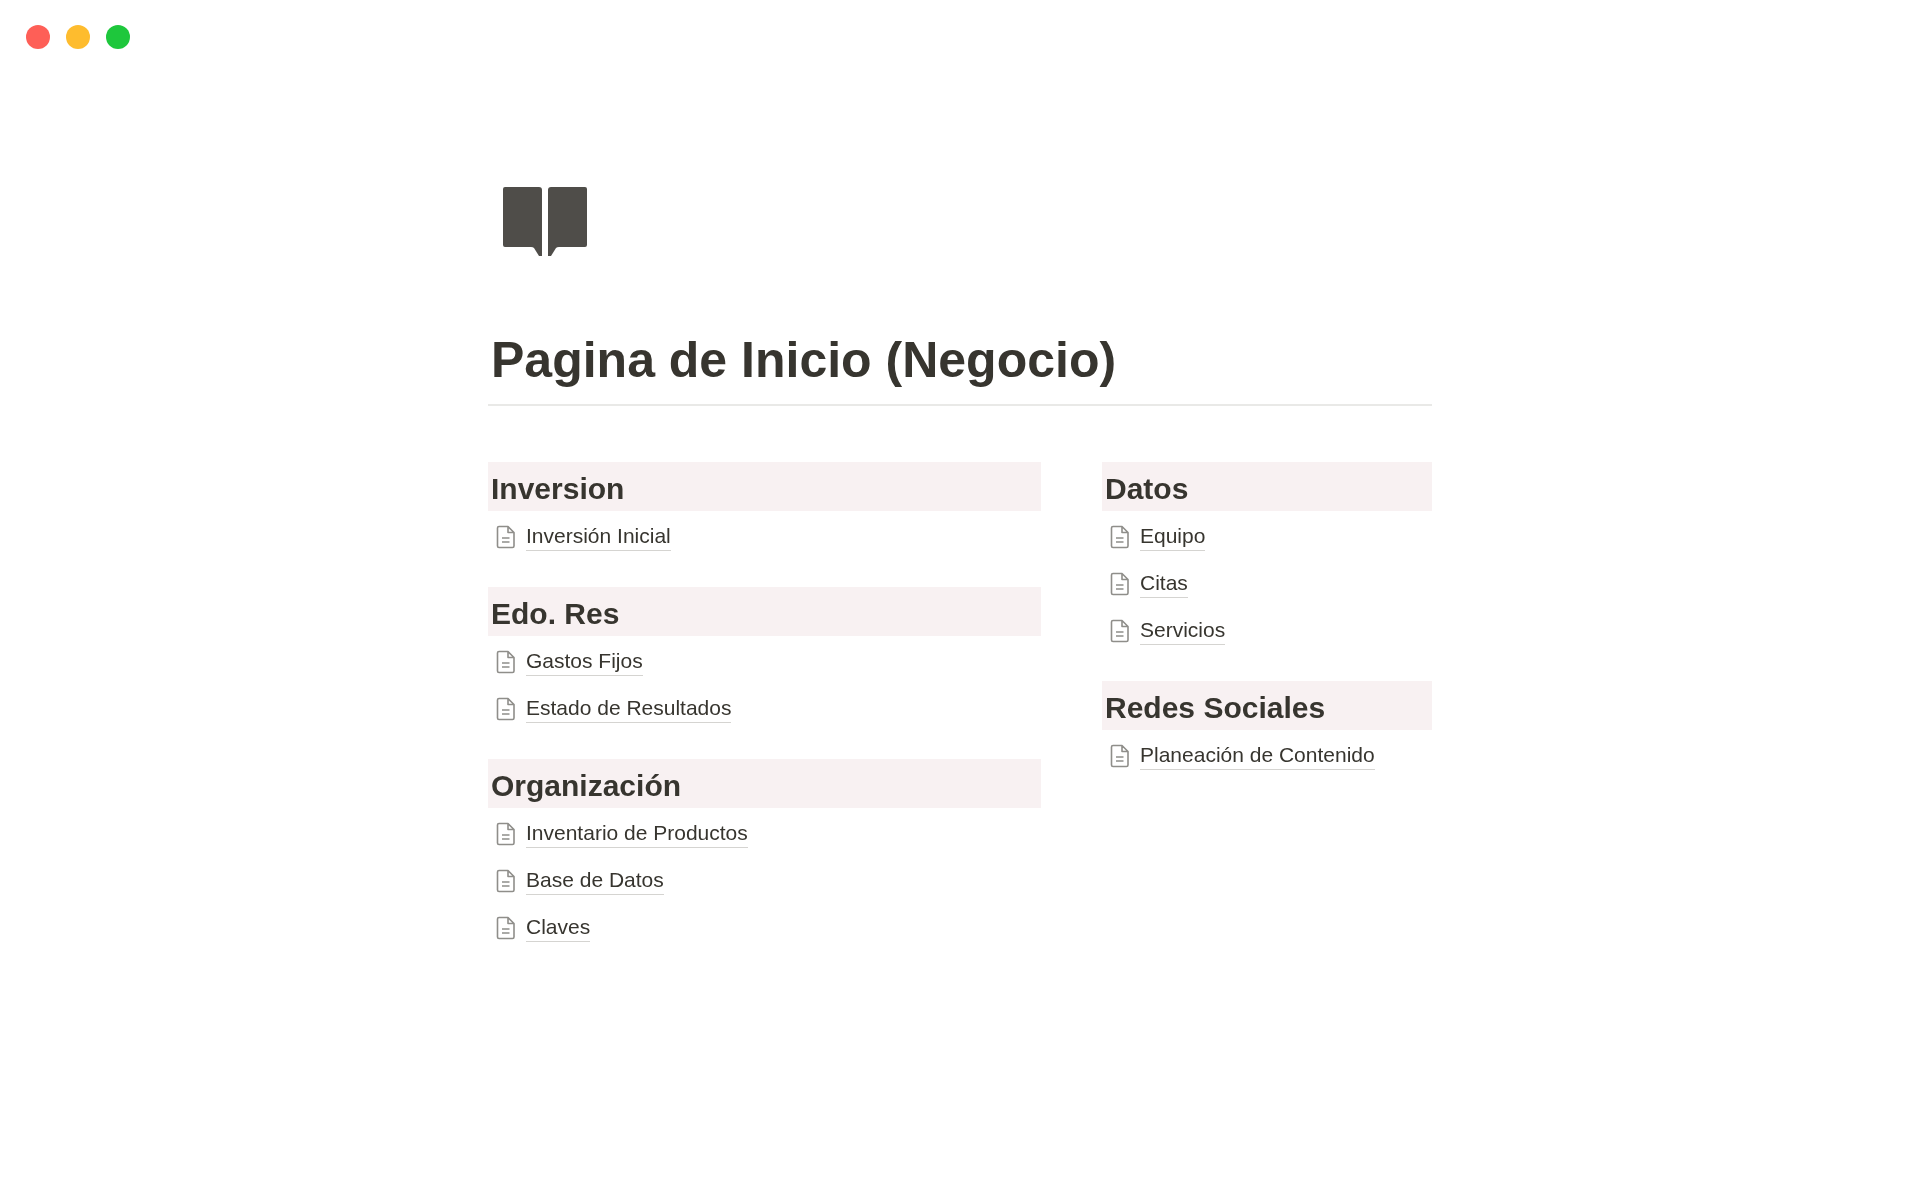 This screenshot has width=1920, height=1200. What do you see at coordinates (637, 833) in the screenshot?
I see `page-link: Inventario de Productos` at bounding box center [637, 833].